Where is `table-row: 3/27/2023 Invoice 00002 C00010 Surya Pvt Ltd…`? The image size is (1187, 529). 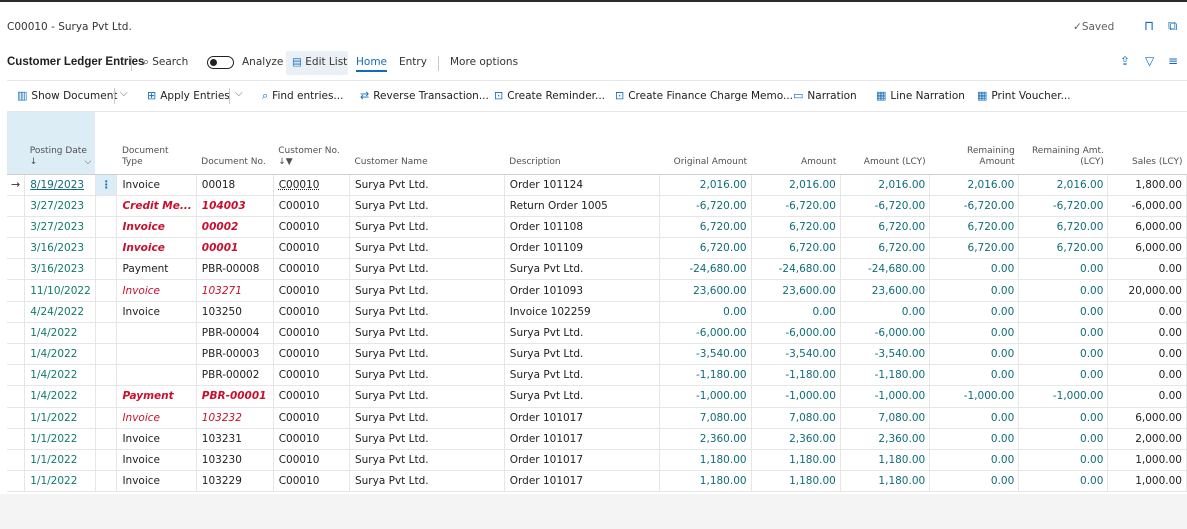 table-row: 3/27/2023 Invoice 00002 C00010 Surya Pvt Ltd… is located at coordinates (597, 227).